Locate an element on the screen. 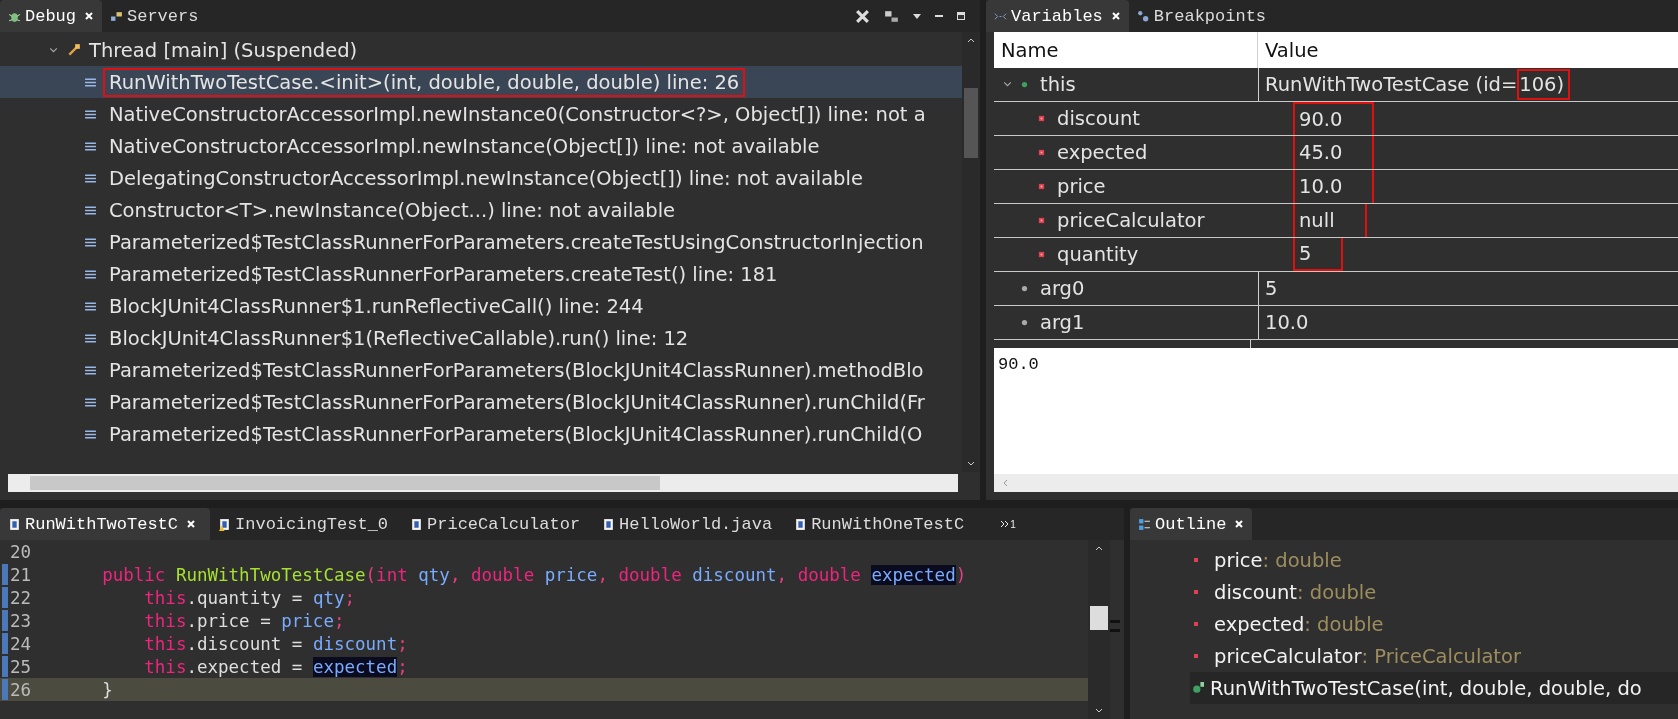  variable-value: RunWithTwoTestCase (id= is located at coordinates (1391, 84).